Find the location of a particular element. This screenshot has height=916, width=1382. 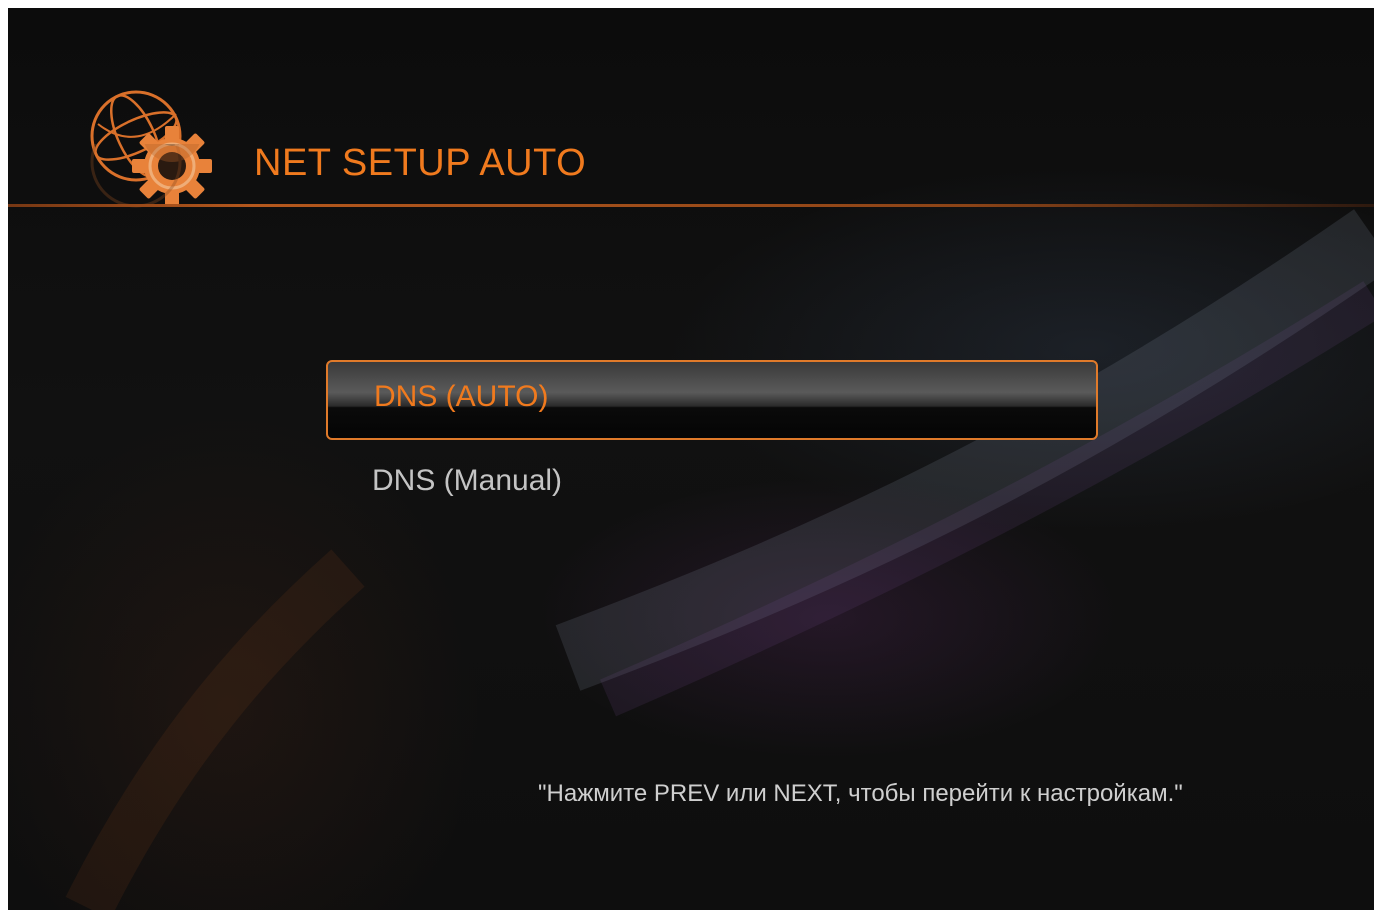

menu-item-label: DNS (AUTO) is located at coordinates (461, 396).